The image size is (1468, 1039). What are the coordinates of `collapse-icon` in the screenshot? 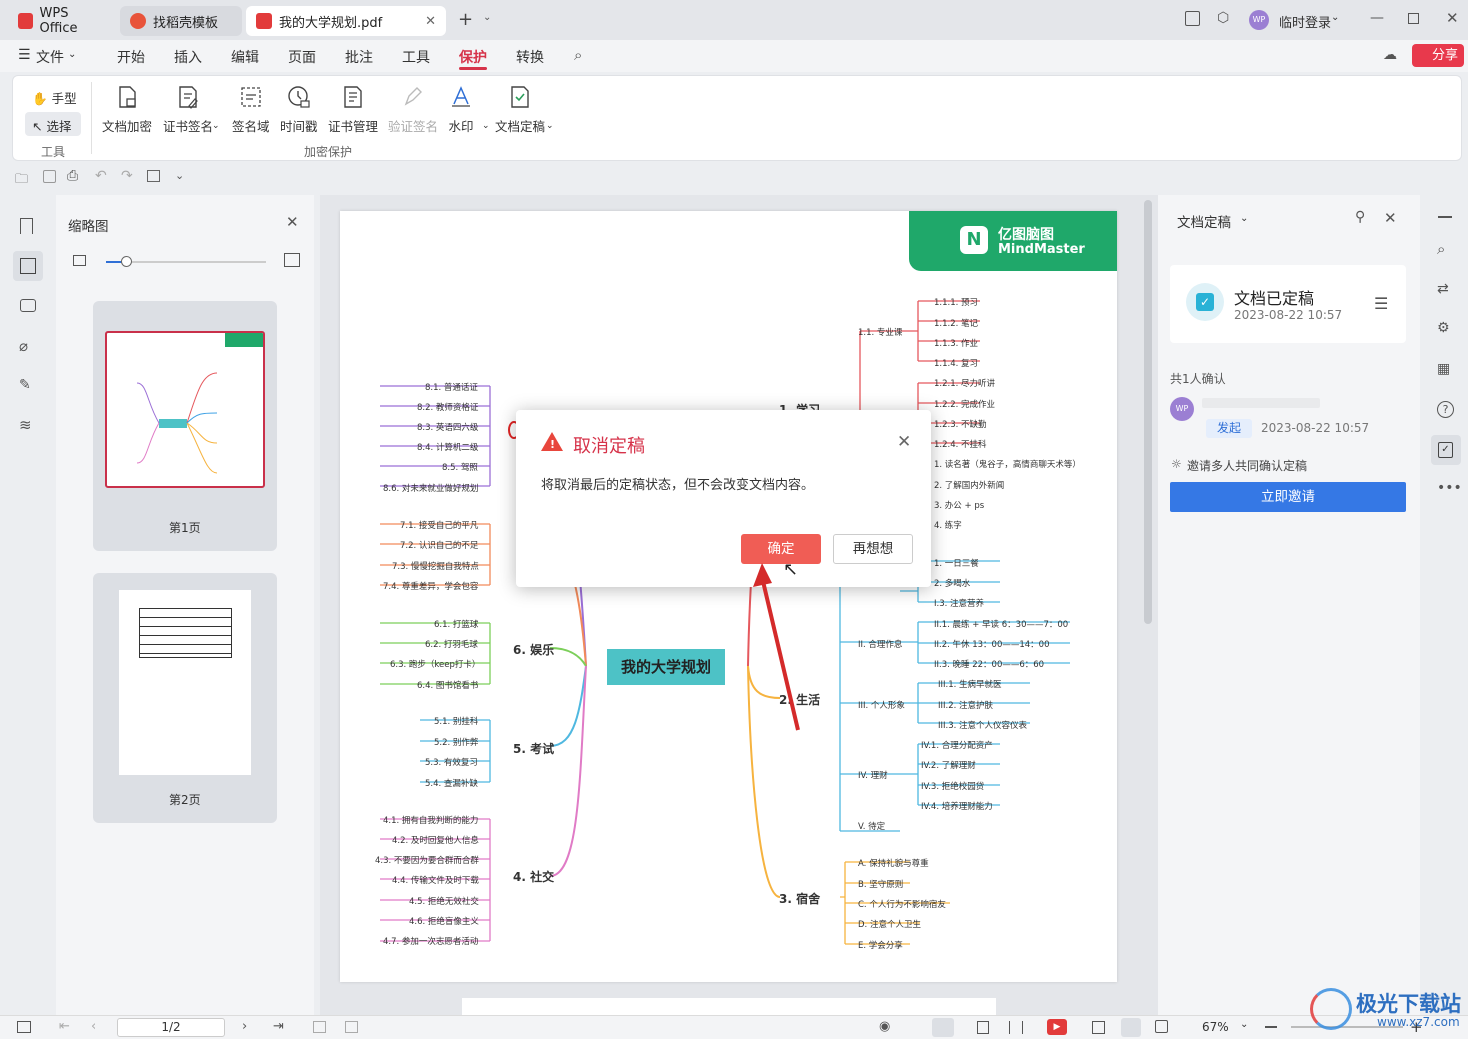 It's located at (1445, 217).